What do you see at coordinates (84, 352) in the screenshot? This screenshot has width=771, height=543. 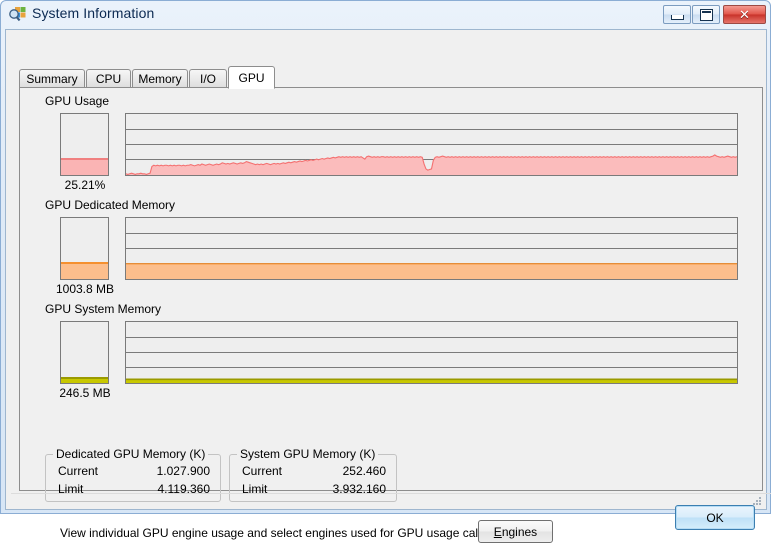 I see `gpu-system-memory-bar` at bounding box center [84, 352].